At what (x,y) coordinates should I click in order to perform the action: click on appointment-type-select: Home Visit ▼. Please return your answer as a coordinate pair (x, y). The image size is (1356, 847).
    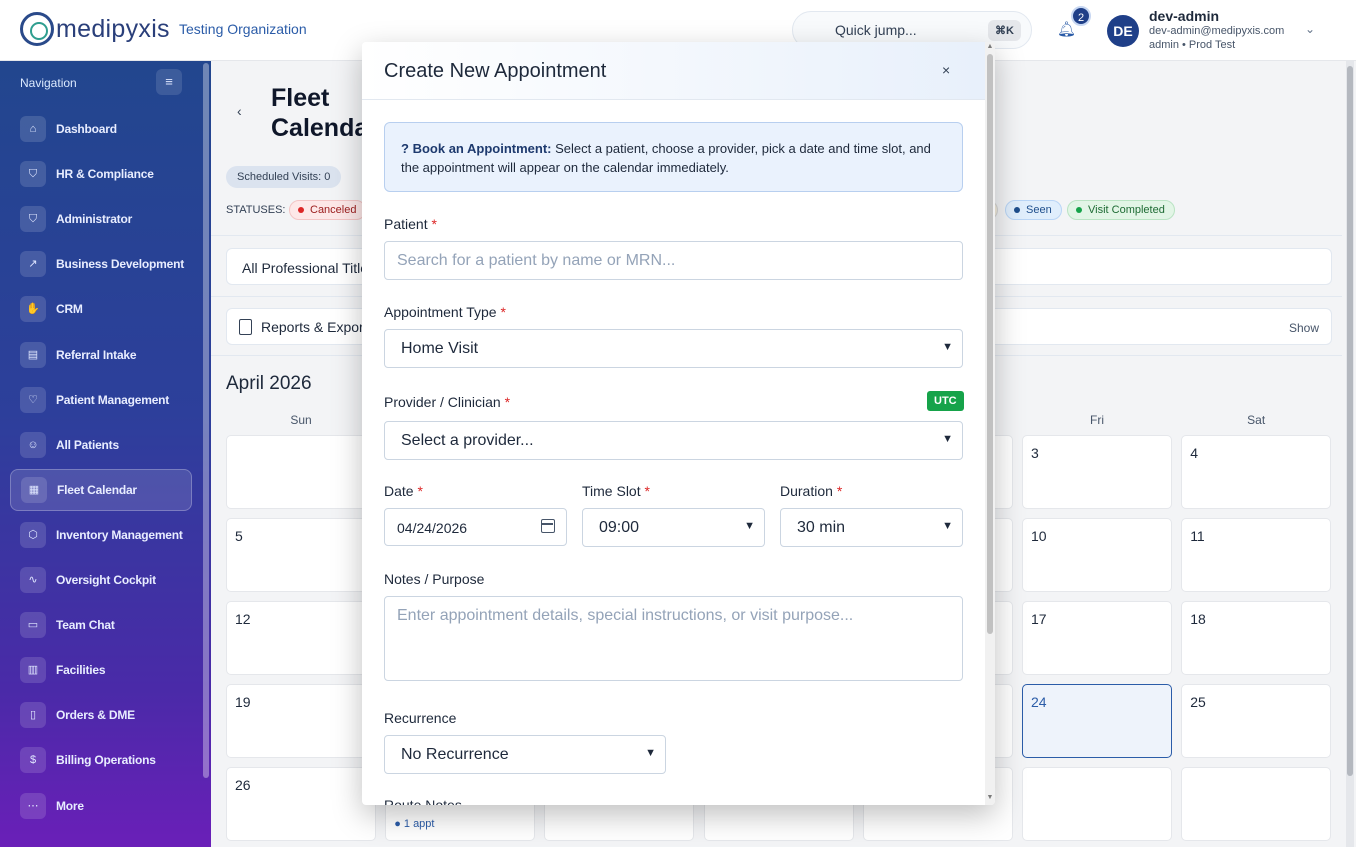
    Looking at the image, I should click on (673, 348).